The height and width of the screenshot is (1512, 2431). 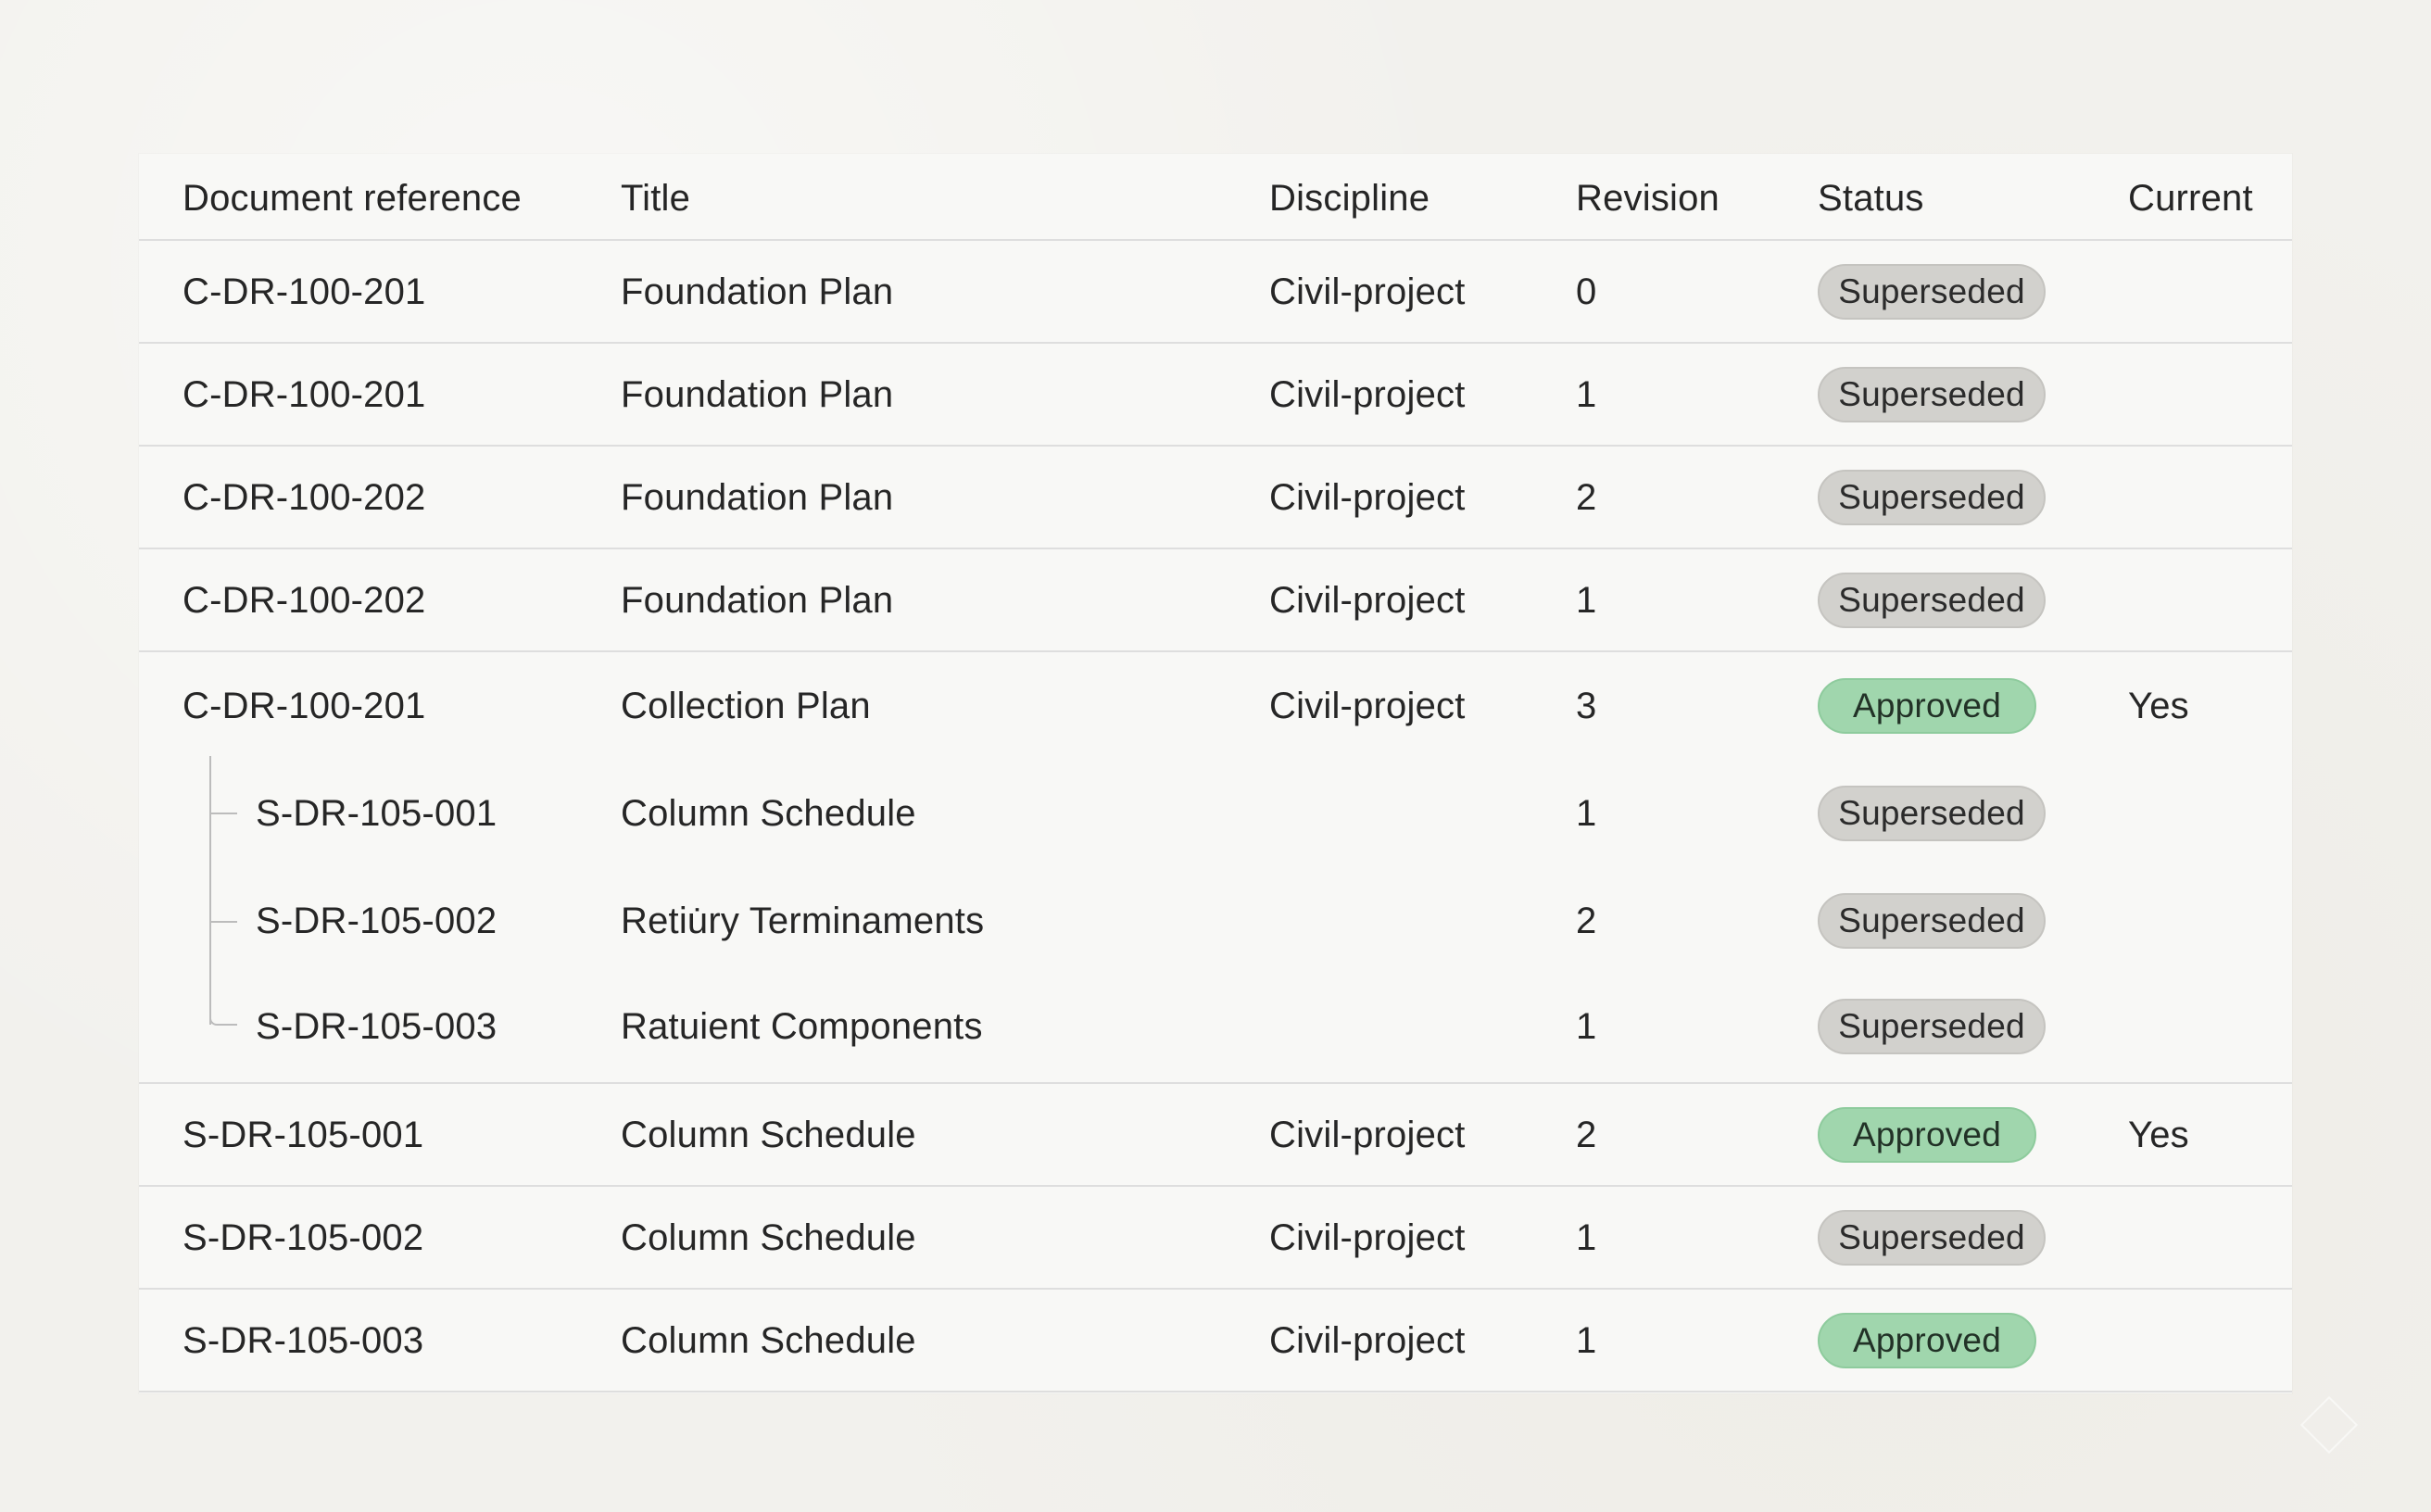 What do you see at coordinates (303, 1135) in the screenshot?
I see `document-reference: S-DR-105-001` at bounding box center [303, 1135].